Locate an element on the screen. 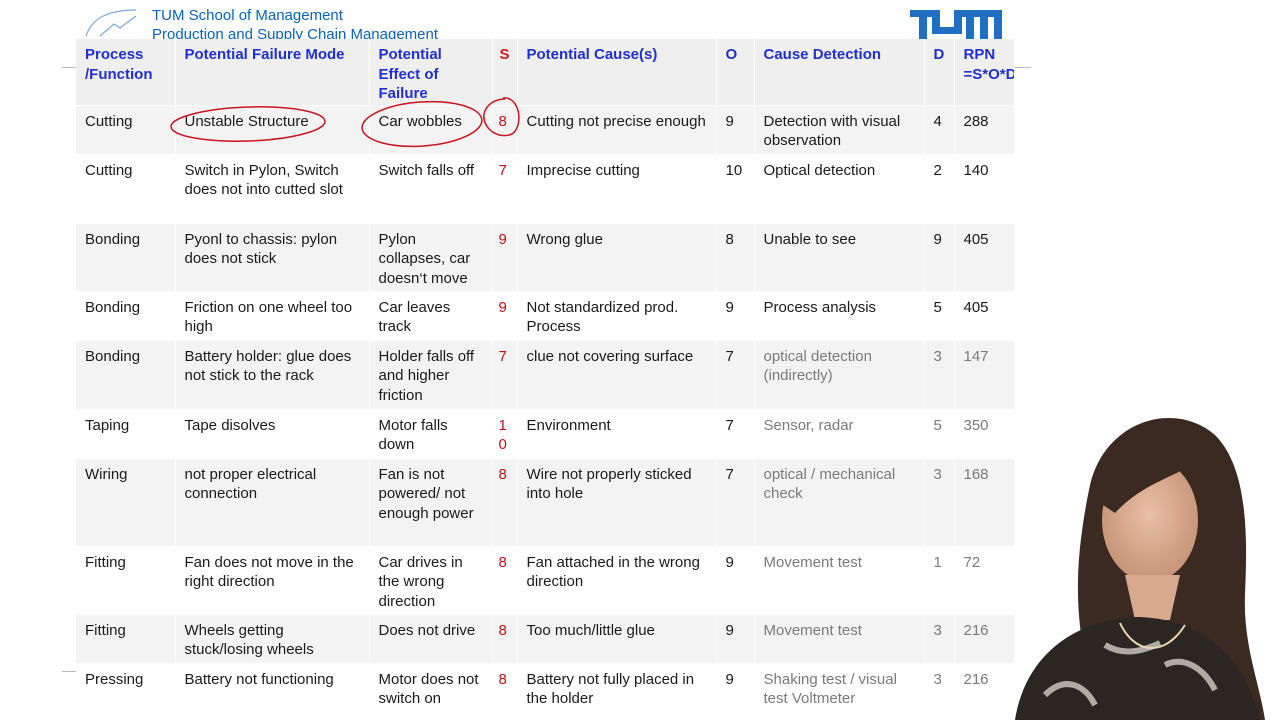 The height and width of the screenshot is (720, 1280). cell-cause: clue not covering surface is located at coordinates (617, 375).